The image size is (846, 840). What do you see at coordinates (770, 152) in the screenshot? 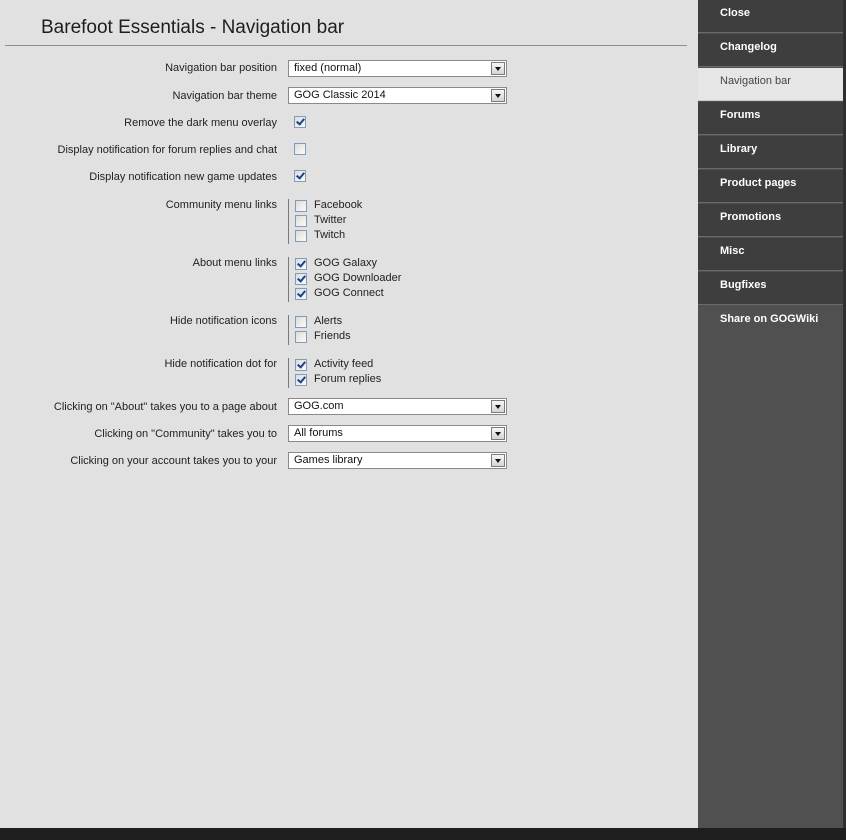
I see `sidebar-item-library: Library` at bounding box center [770, 152].